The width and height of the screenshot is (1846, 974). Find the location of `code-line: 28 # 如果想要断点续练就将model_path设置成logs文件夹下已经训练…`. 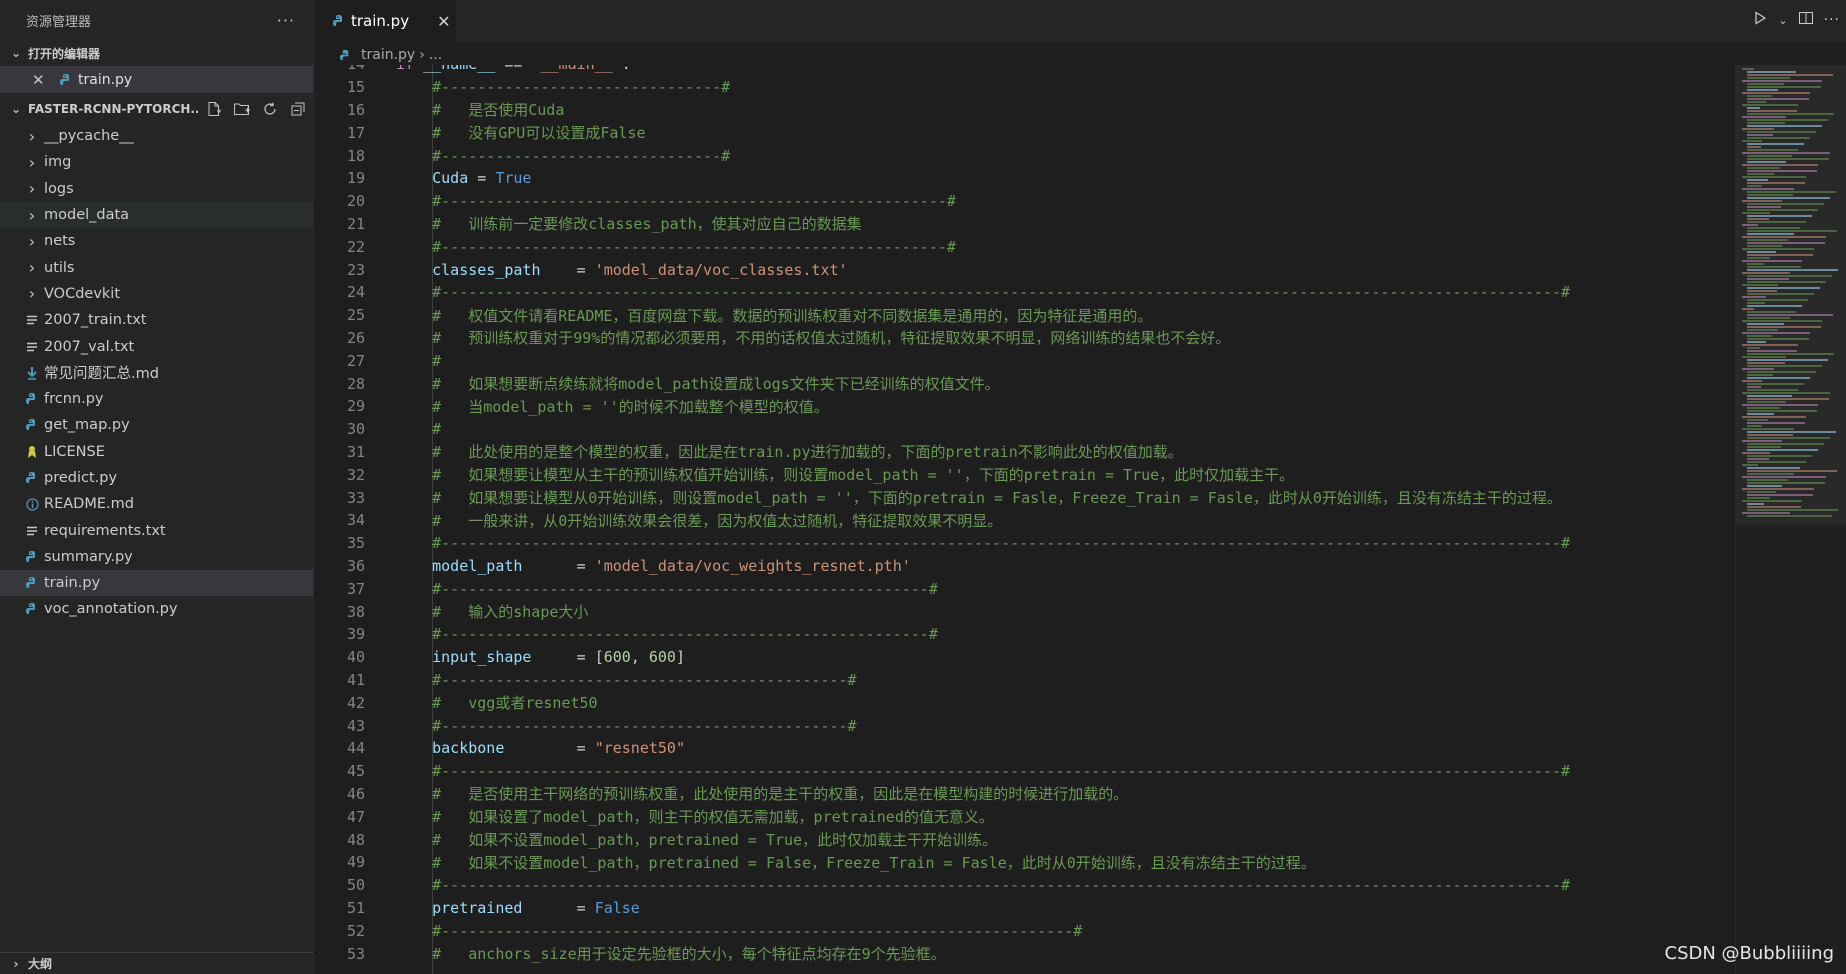

code-line: 28 # 如果想要断点续练就将model_path设置成logs文件夹下已经训练… is located at coordinates (1025, 383).